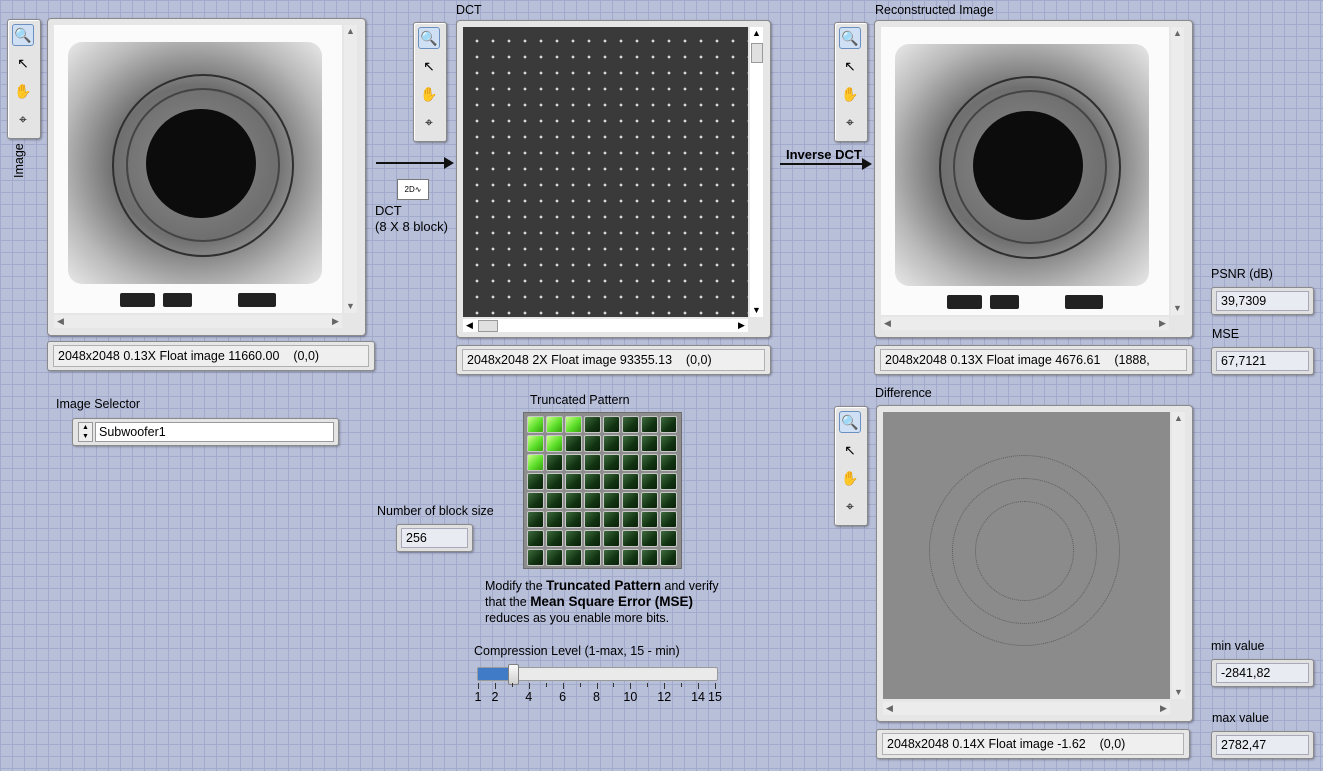 The height and width of the screenshot is (771, 1323). What do you see at coordinates (668, 443) in the screenshot?
I see `pattern-led-r1-c7` at bounding box center [668, 443].